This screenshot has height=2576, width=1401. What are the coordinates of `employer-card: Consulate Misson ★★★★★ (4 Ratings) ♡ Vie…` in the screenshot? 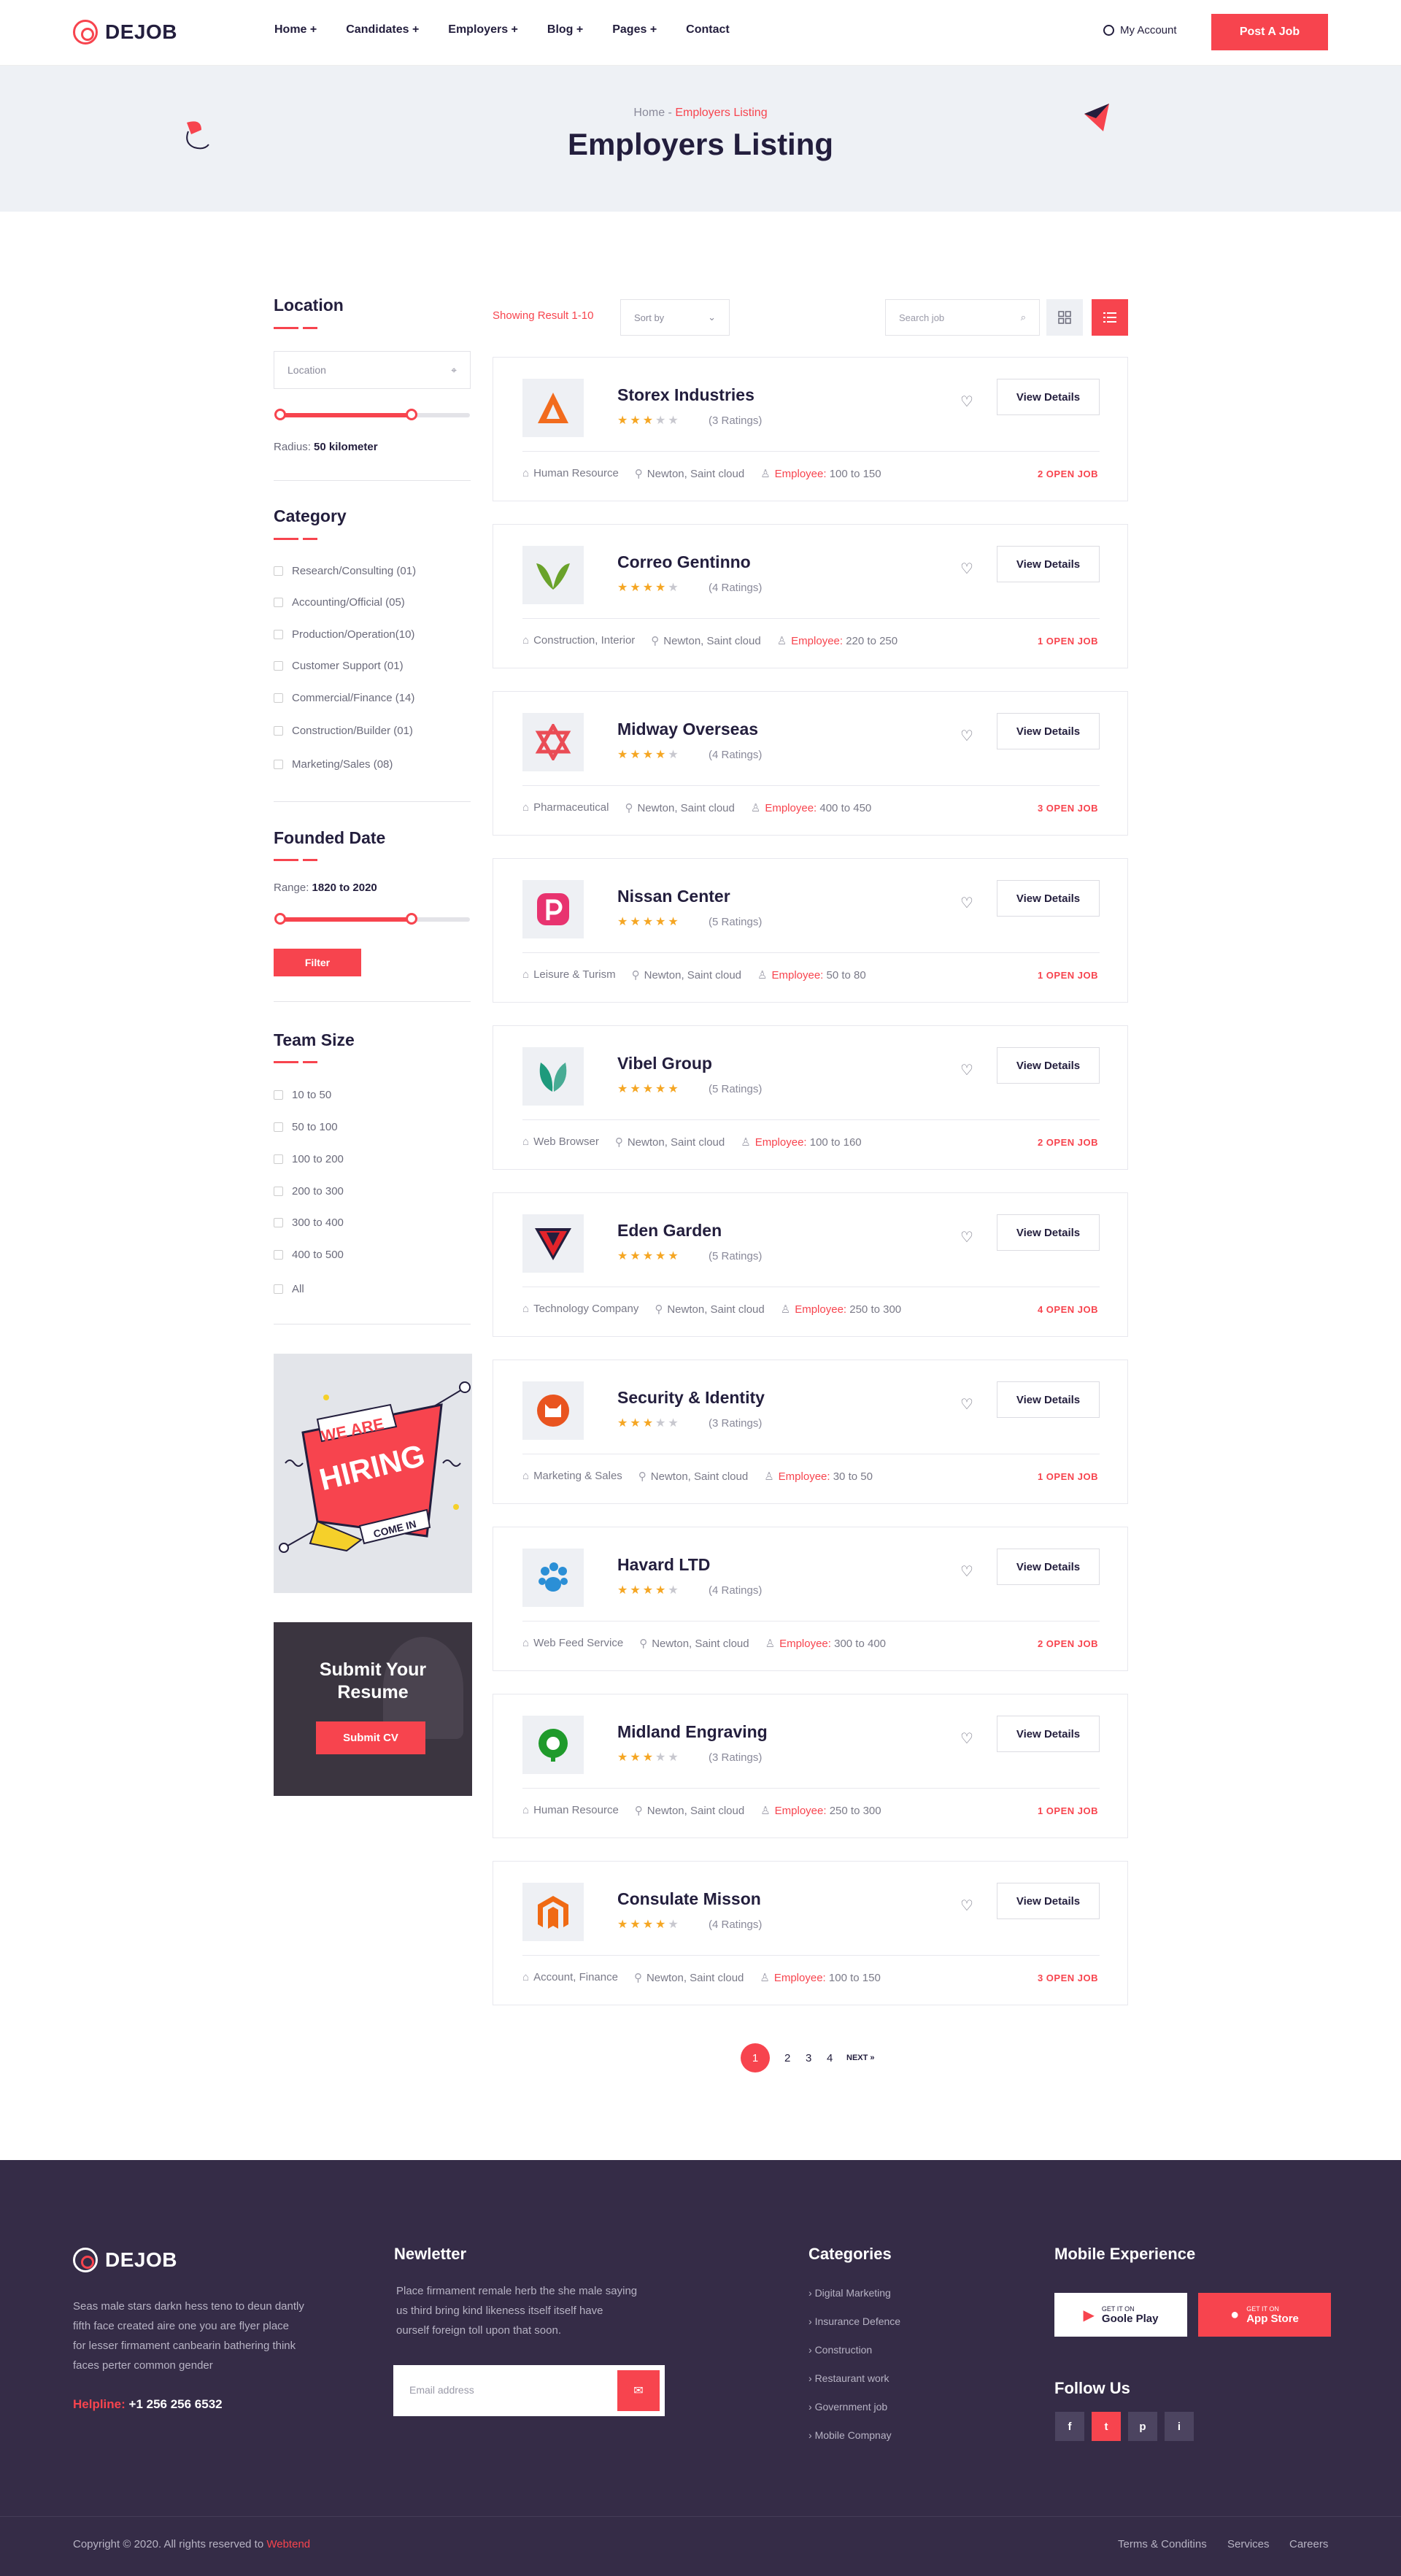 It's located at (810, 1933).